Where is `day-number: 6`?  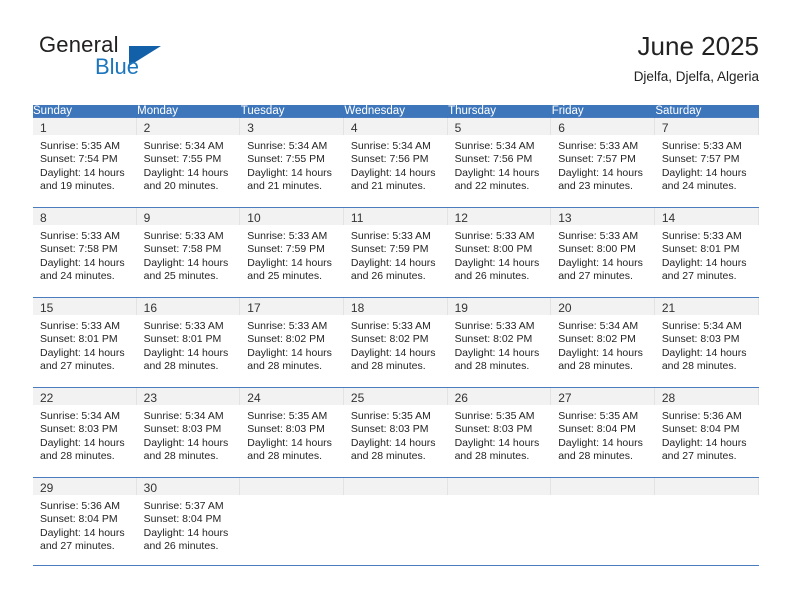
day-number: 6 is located at coordinates (603, 126).